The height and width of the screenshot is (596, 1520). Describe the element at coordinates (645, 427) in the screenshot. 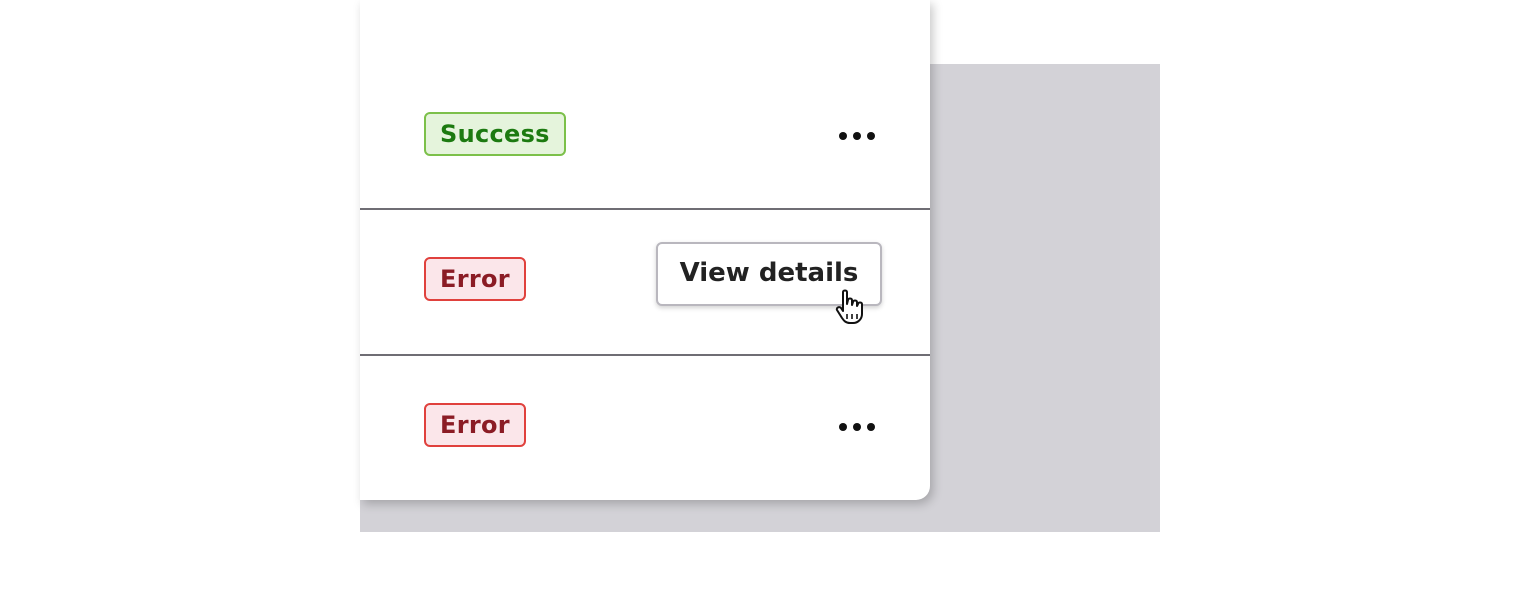

I see `table-row: Error` at that location.